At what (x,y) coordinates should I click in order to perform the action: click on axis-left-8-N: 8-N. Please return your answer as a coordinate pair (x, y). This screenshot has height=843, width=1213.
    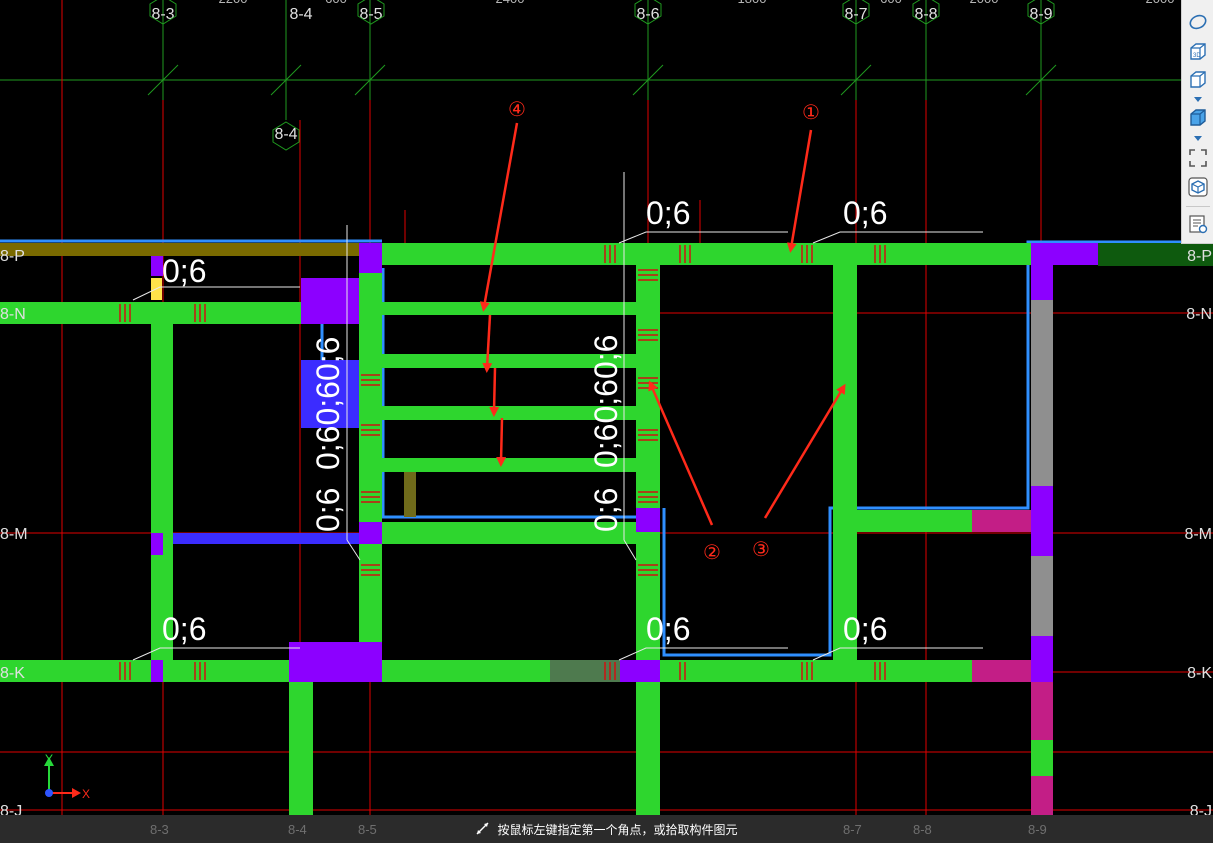
    Looking at the image, I should click on (13, 314).